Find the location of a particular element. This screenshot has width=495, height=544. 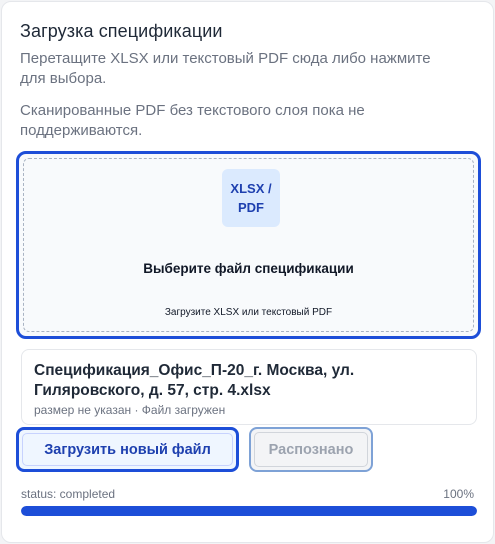

recognized-button: Распознано is located at coordinates (311, 449).